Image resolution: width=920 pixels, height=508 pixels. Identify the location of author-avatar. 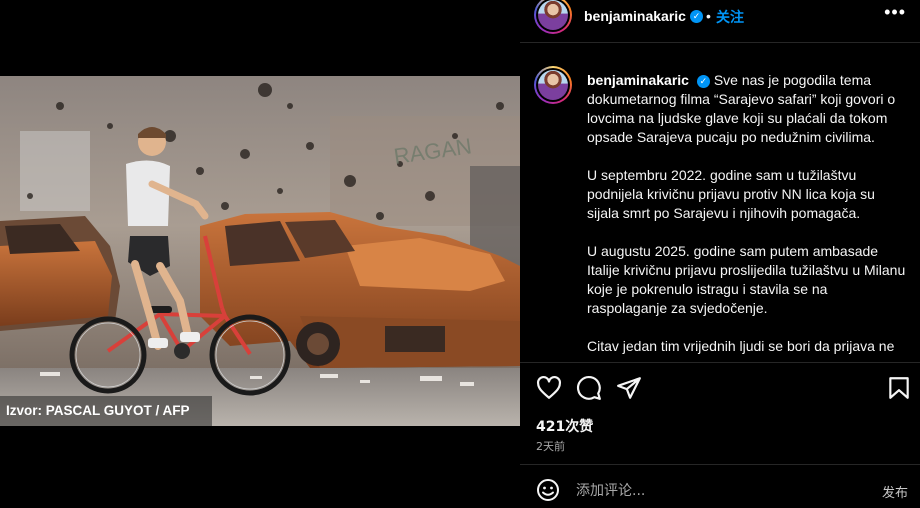
(553, 17).